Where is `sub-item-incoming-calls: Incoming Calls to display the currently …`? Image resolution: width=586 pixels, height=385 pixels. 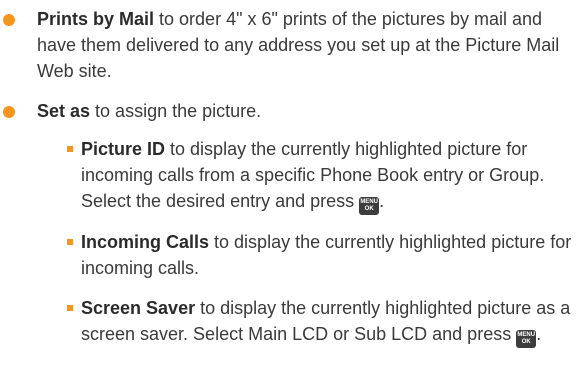
sub-item-incoming-calls: Incoming Calls to display the currently … is located at coordinates (293, 255).